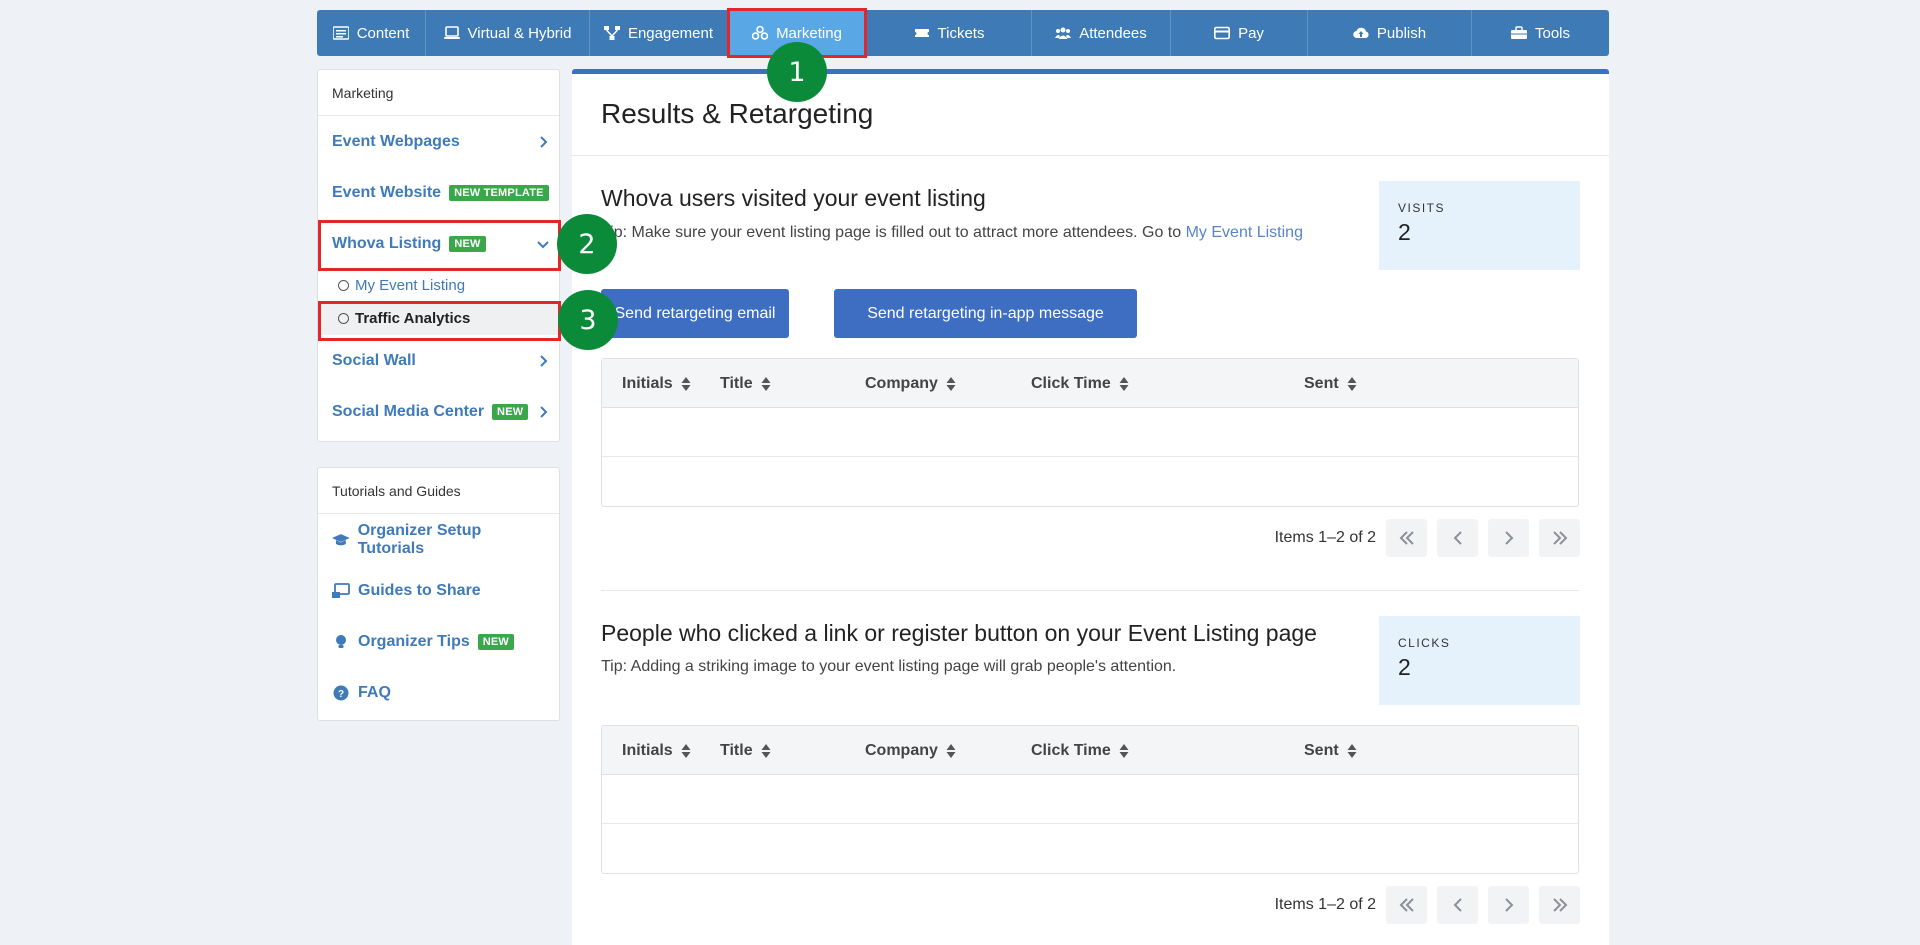 The image size is (1920, 945). What do you see at coordinates (1404, 667) in the screenshot?
I see `stat-value: 2` at bounding box center [1404, 667].